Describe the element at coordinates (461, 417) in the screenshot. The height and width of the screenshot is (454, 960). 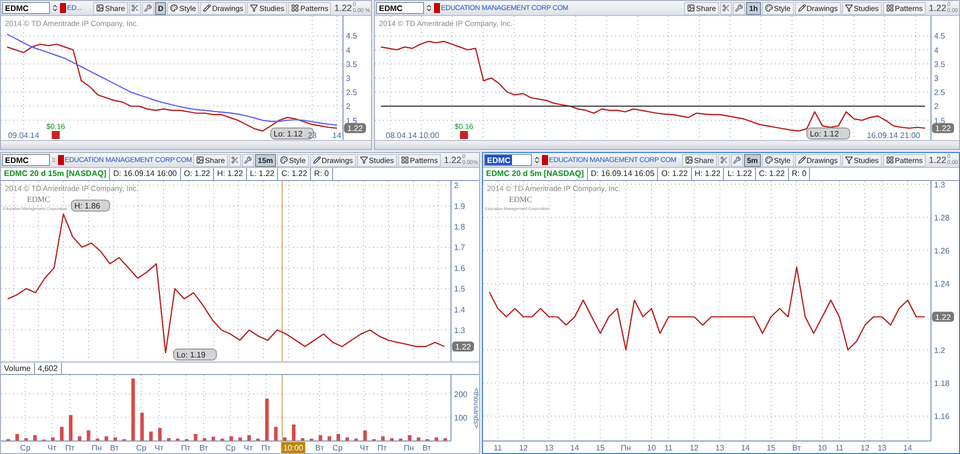
I see `axis-tick-label: 100` at that location.